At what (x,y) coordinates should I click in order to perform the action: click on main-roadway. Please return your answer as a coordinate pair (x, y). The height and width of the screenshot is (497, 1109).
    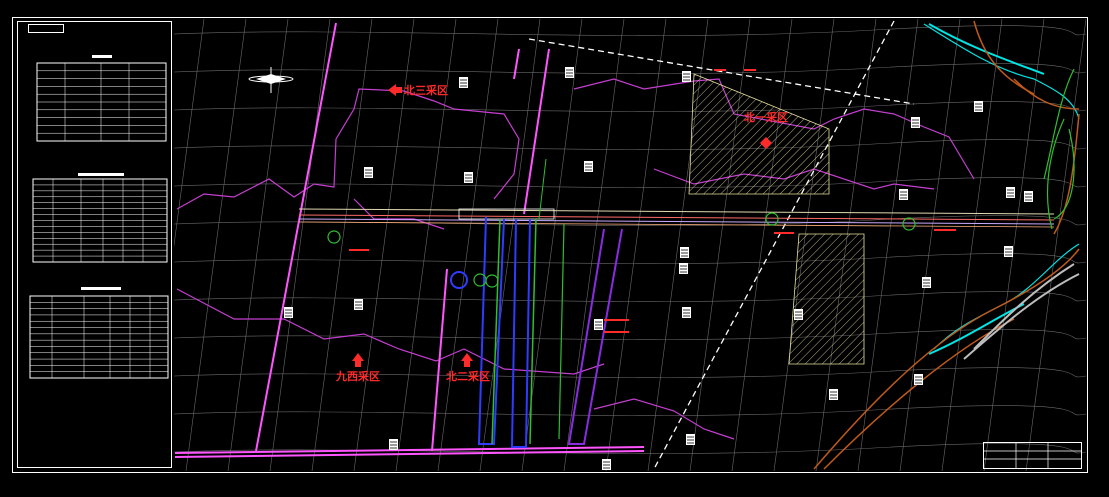
    Looking at the image, I should click on (676, 218).